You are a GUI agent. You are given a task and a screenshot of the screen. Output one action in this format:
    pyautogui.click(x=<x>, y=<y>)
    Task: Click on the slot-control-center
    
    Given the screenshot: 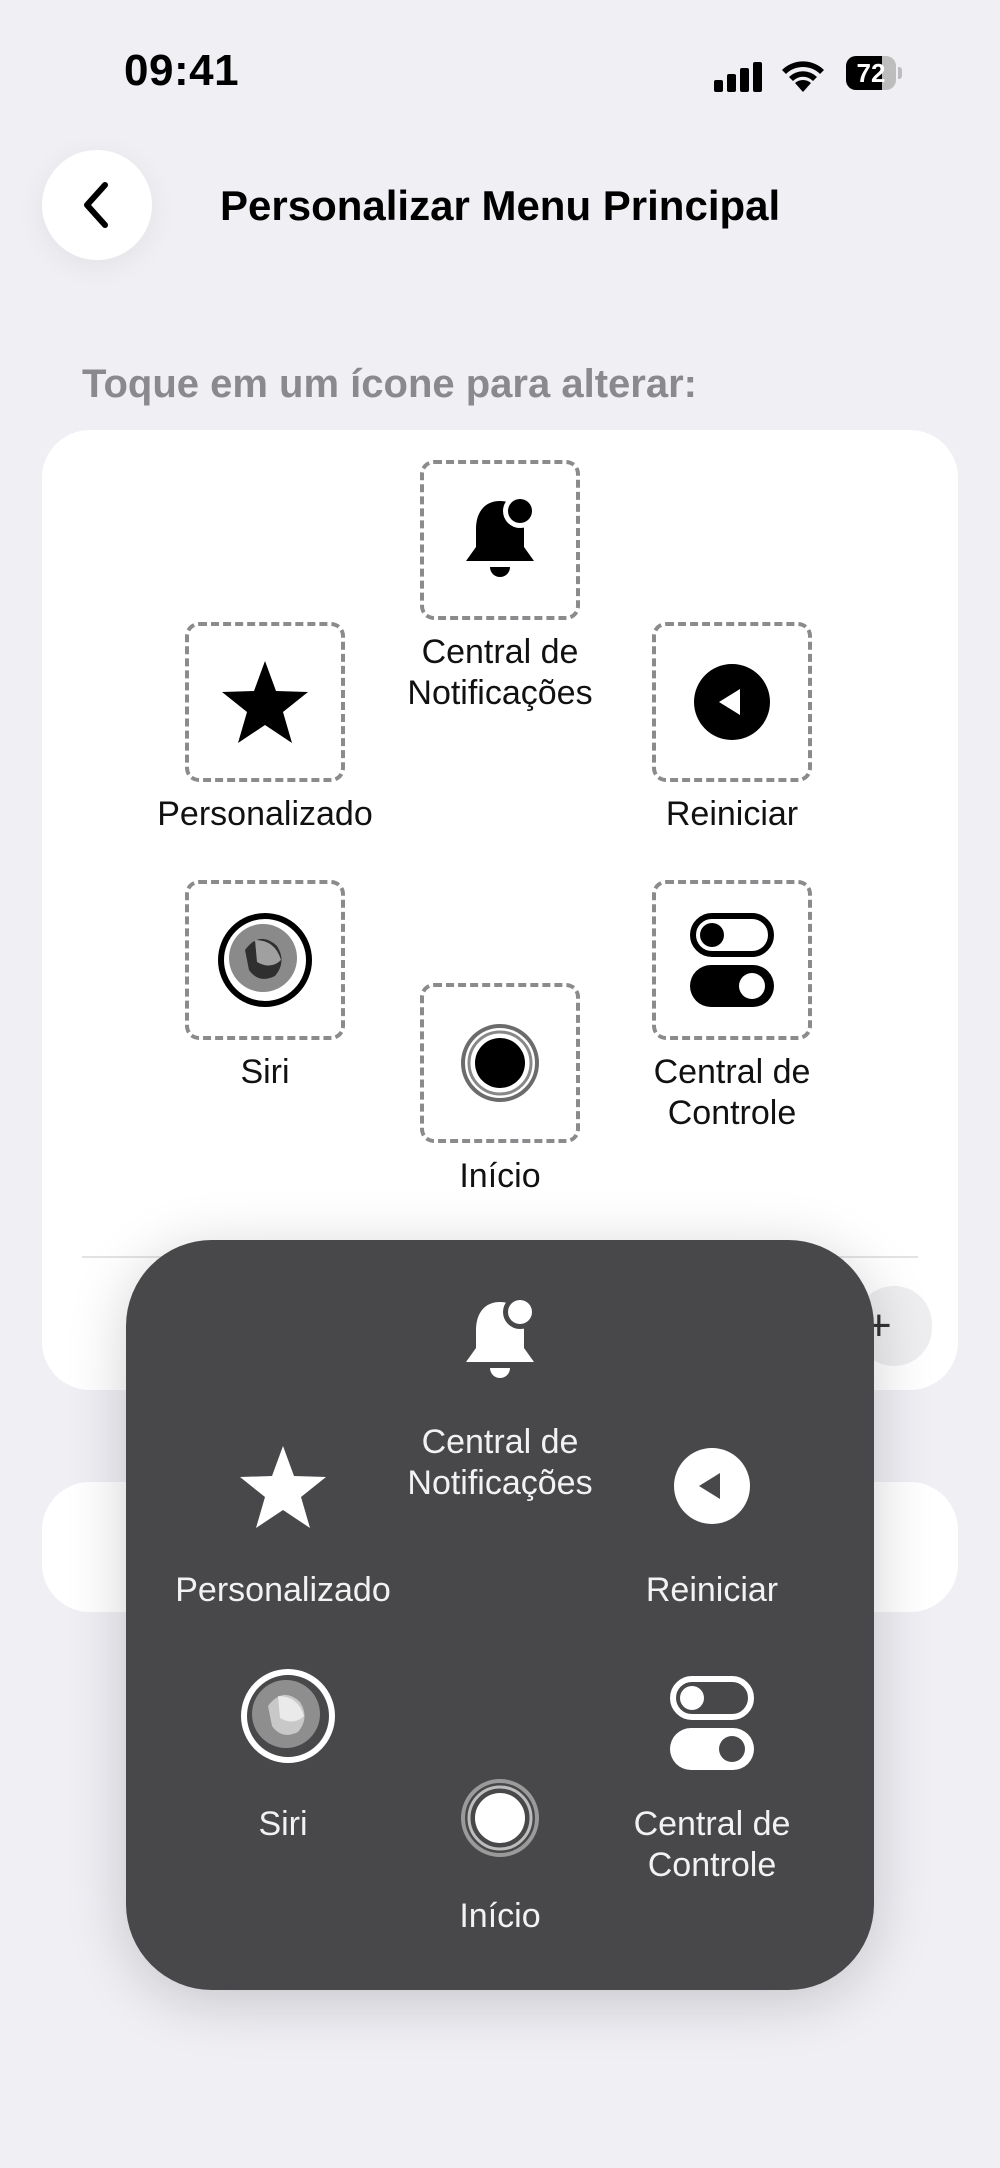 What is the action you would take?
    pyautogui.click(x=732, y=960)
    